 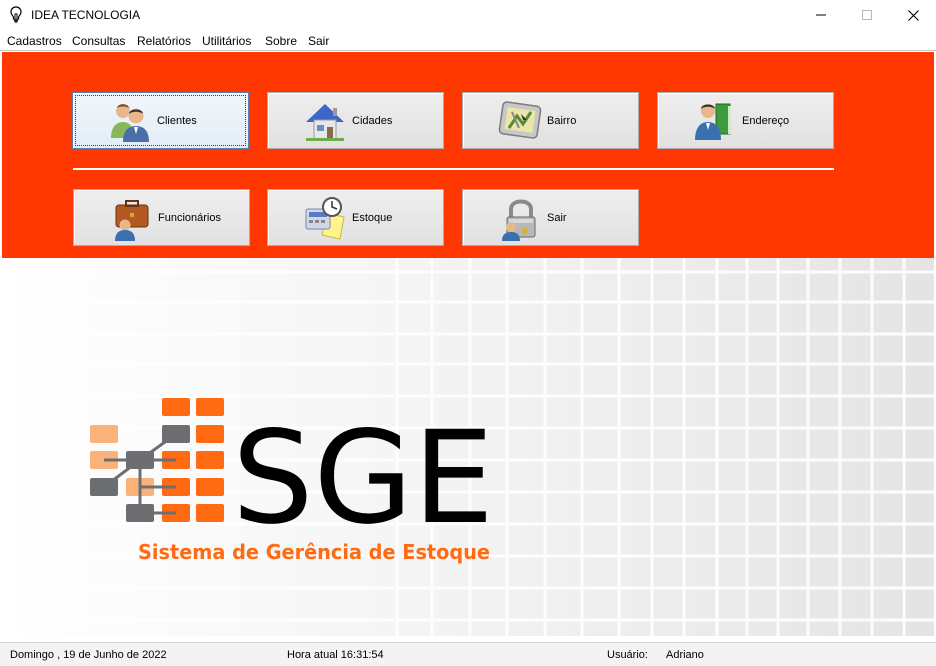 I want to click on window-title: IDEA TECNOLOGIA, so click(x=86, y=15).